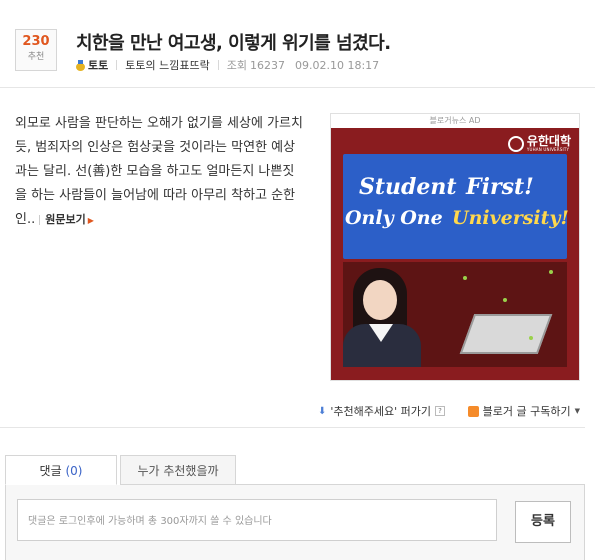 The height and width of the screenshot is (560, 595). What do you see at coordinates (295, 470) in the screenshot?
I see `comment-tabs: 댓글 (0) 누가 추천했을까` at bounding box center [295, 470].